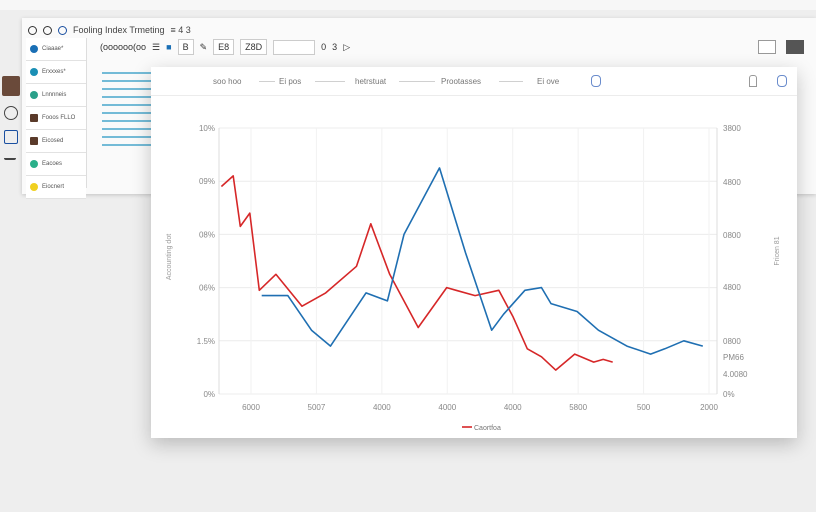 This screenshot has width=816, height=512. I want to click on y-left-tick-label: 10%, so click(207, 128).